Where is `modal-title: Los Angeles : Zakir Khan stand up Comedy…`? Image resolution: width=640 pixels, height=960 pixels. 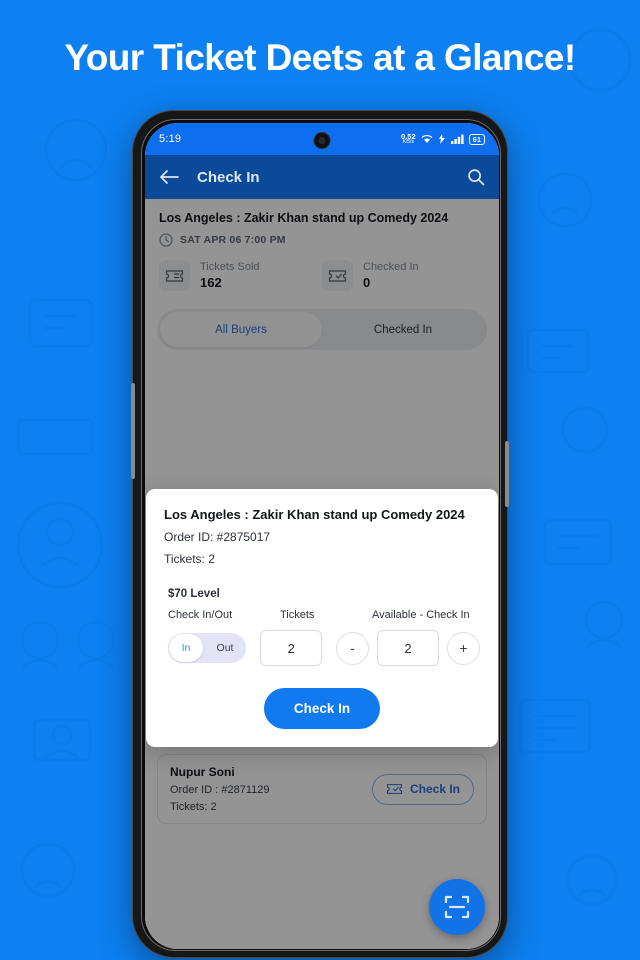
modal-title: Los Angeles : Zakir Khan stand up Comedy… is located at coordinates (314, 514).